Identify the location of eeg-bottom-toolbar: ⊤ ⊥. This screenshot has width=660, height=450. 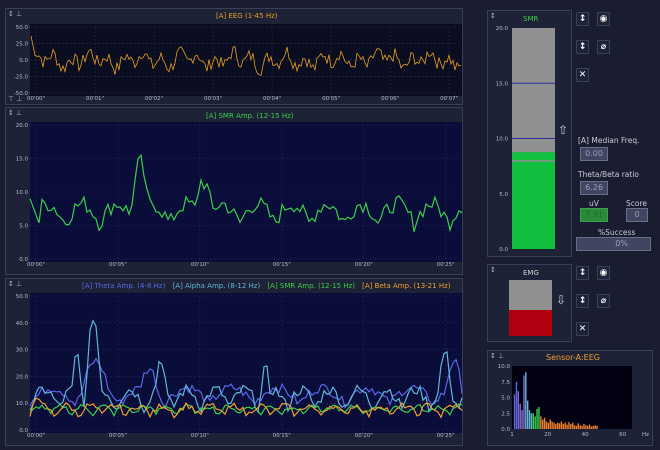
(16, 99).